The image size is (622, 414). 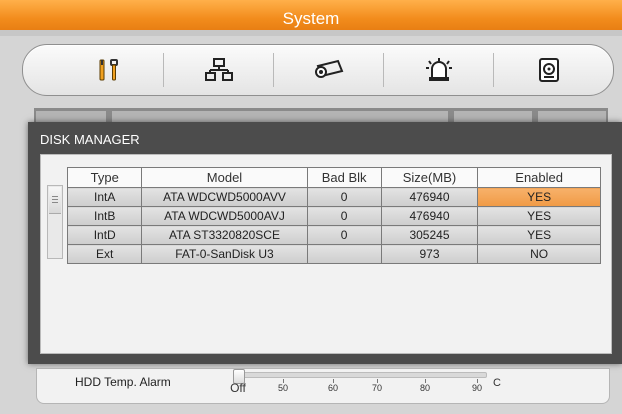 I want to click on hdd-temp-alarm-label: HDD Temp. Alarm, so click(x=123, y=382).